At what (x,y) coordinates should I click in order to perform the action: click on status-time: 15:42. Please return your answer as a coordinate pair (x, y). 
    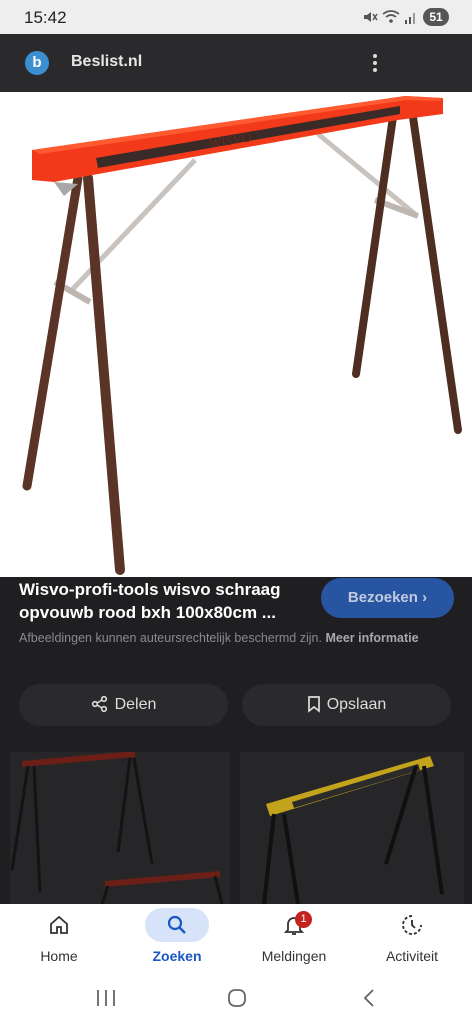
    Looking at the image, I should click on (45, 17).